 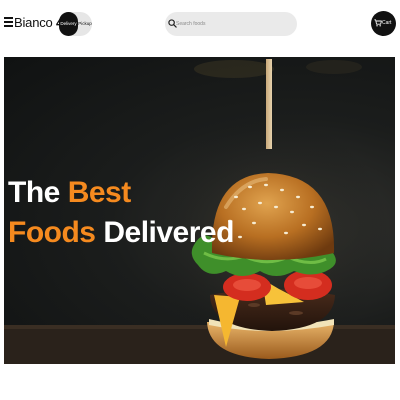 I want to click on hero-word-best: Best, so click(x=99, y=192).